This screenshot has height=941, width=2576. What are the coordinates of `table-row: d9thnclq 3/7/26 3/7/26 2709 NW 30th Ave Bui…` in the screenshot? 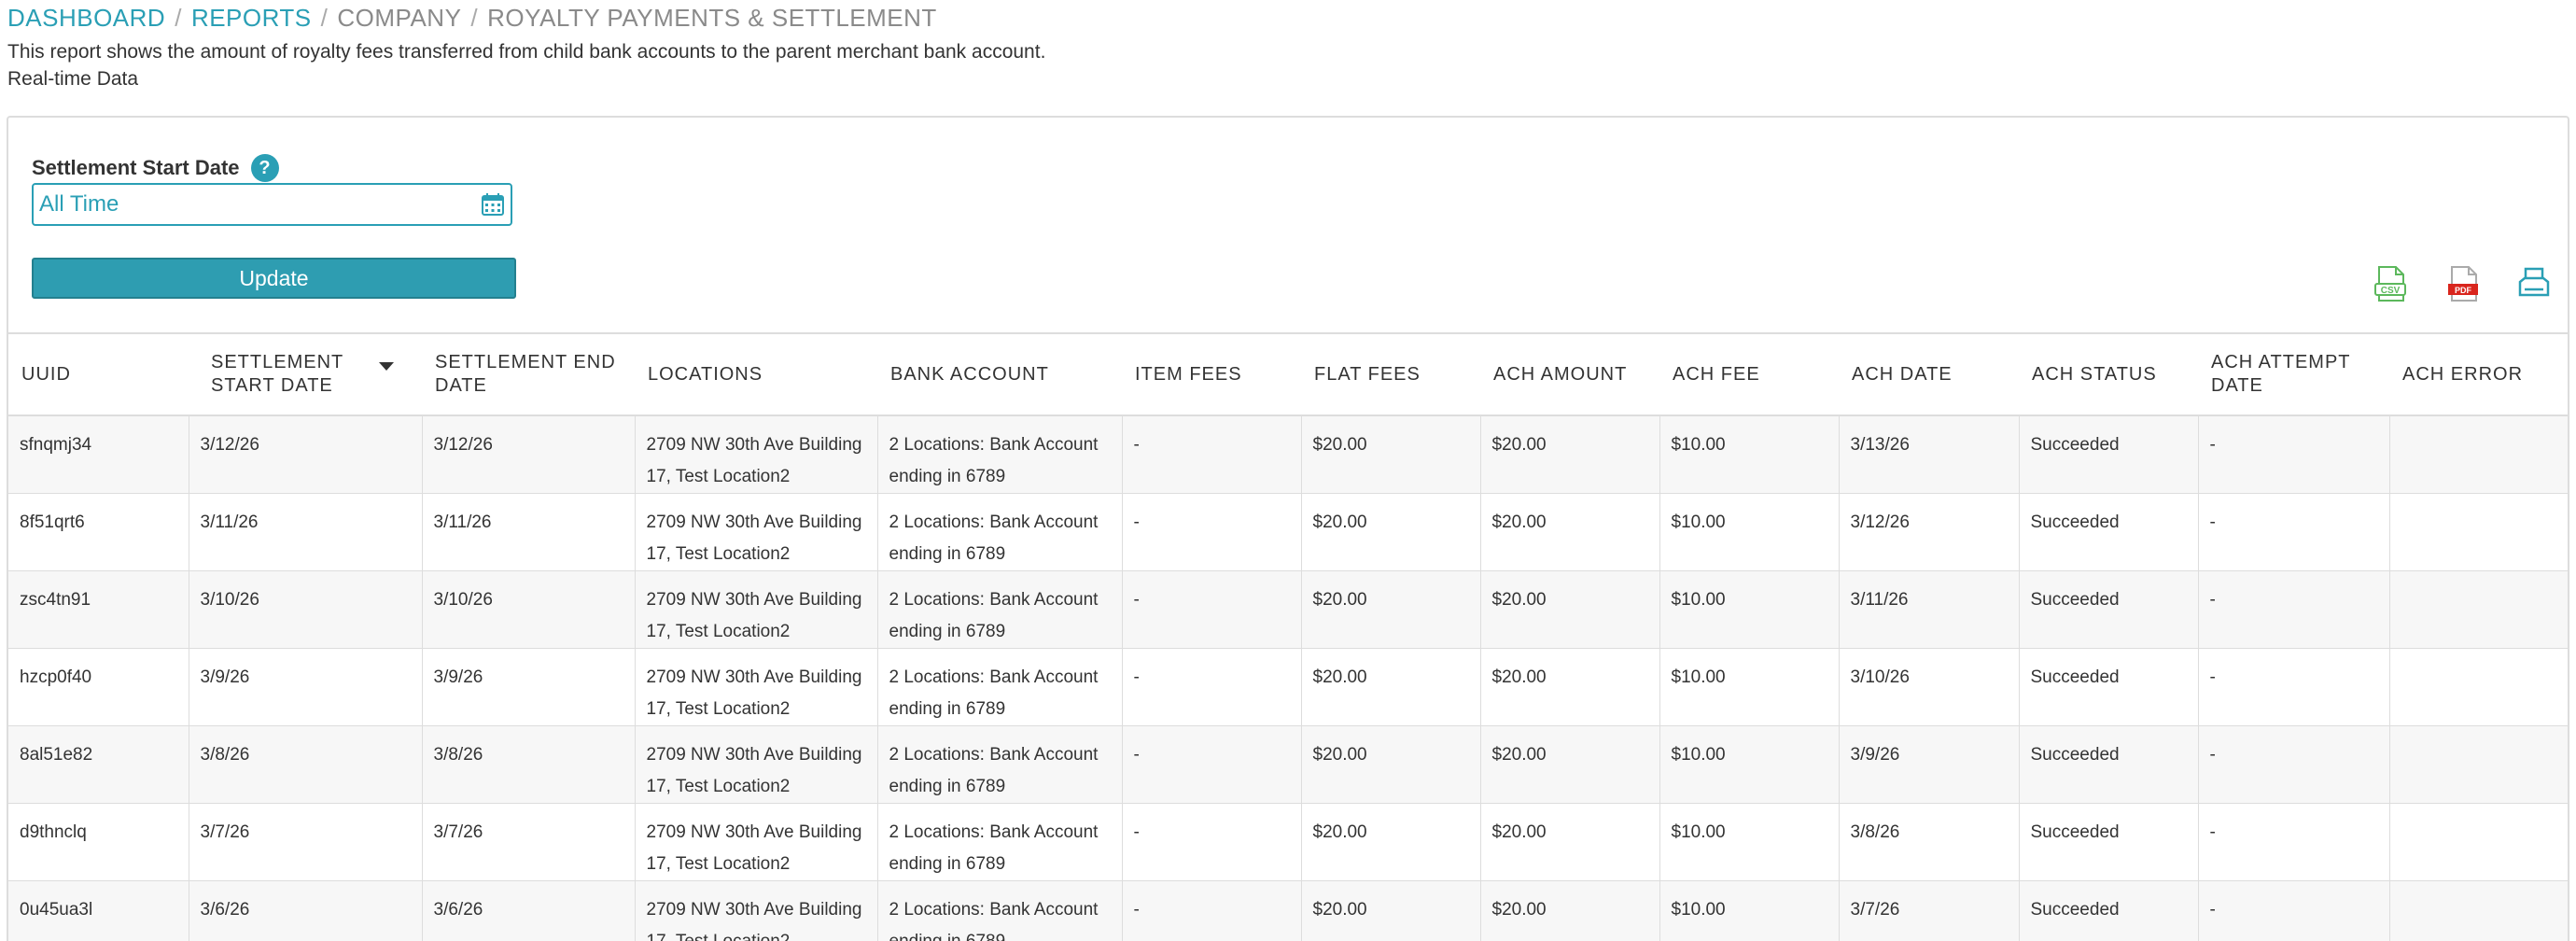 It's located at (1288, 842).